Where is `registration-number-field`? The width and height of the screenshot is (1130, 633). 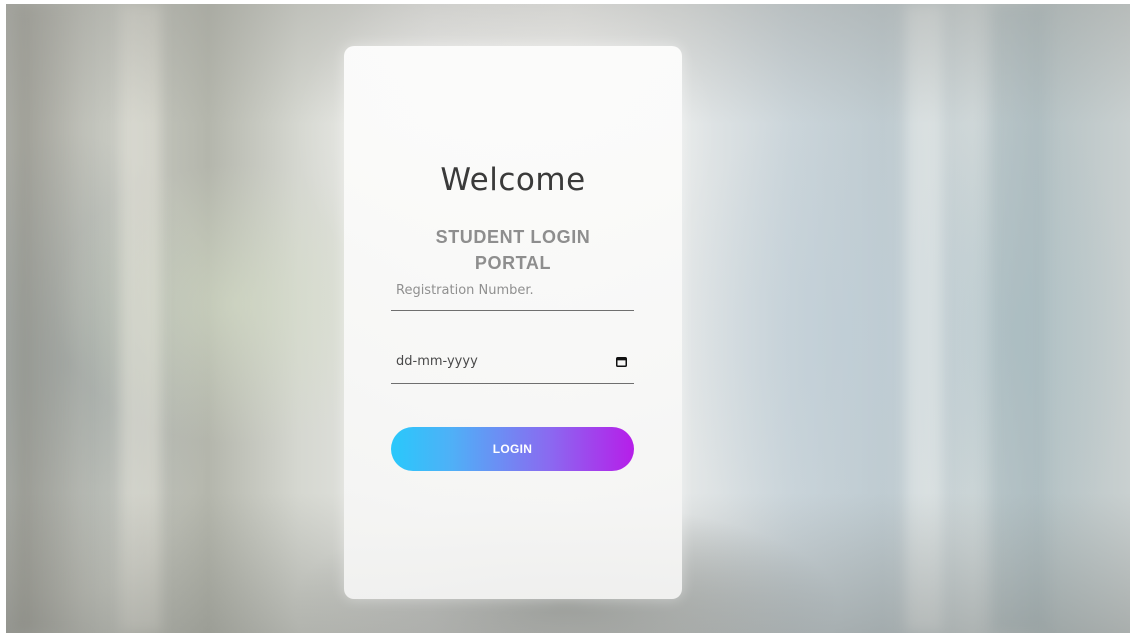 registration-number-field is located at coordinates (512, 291).